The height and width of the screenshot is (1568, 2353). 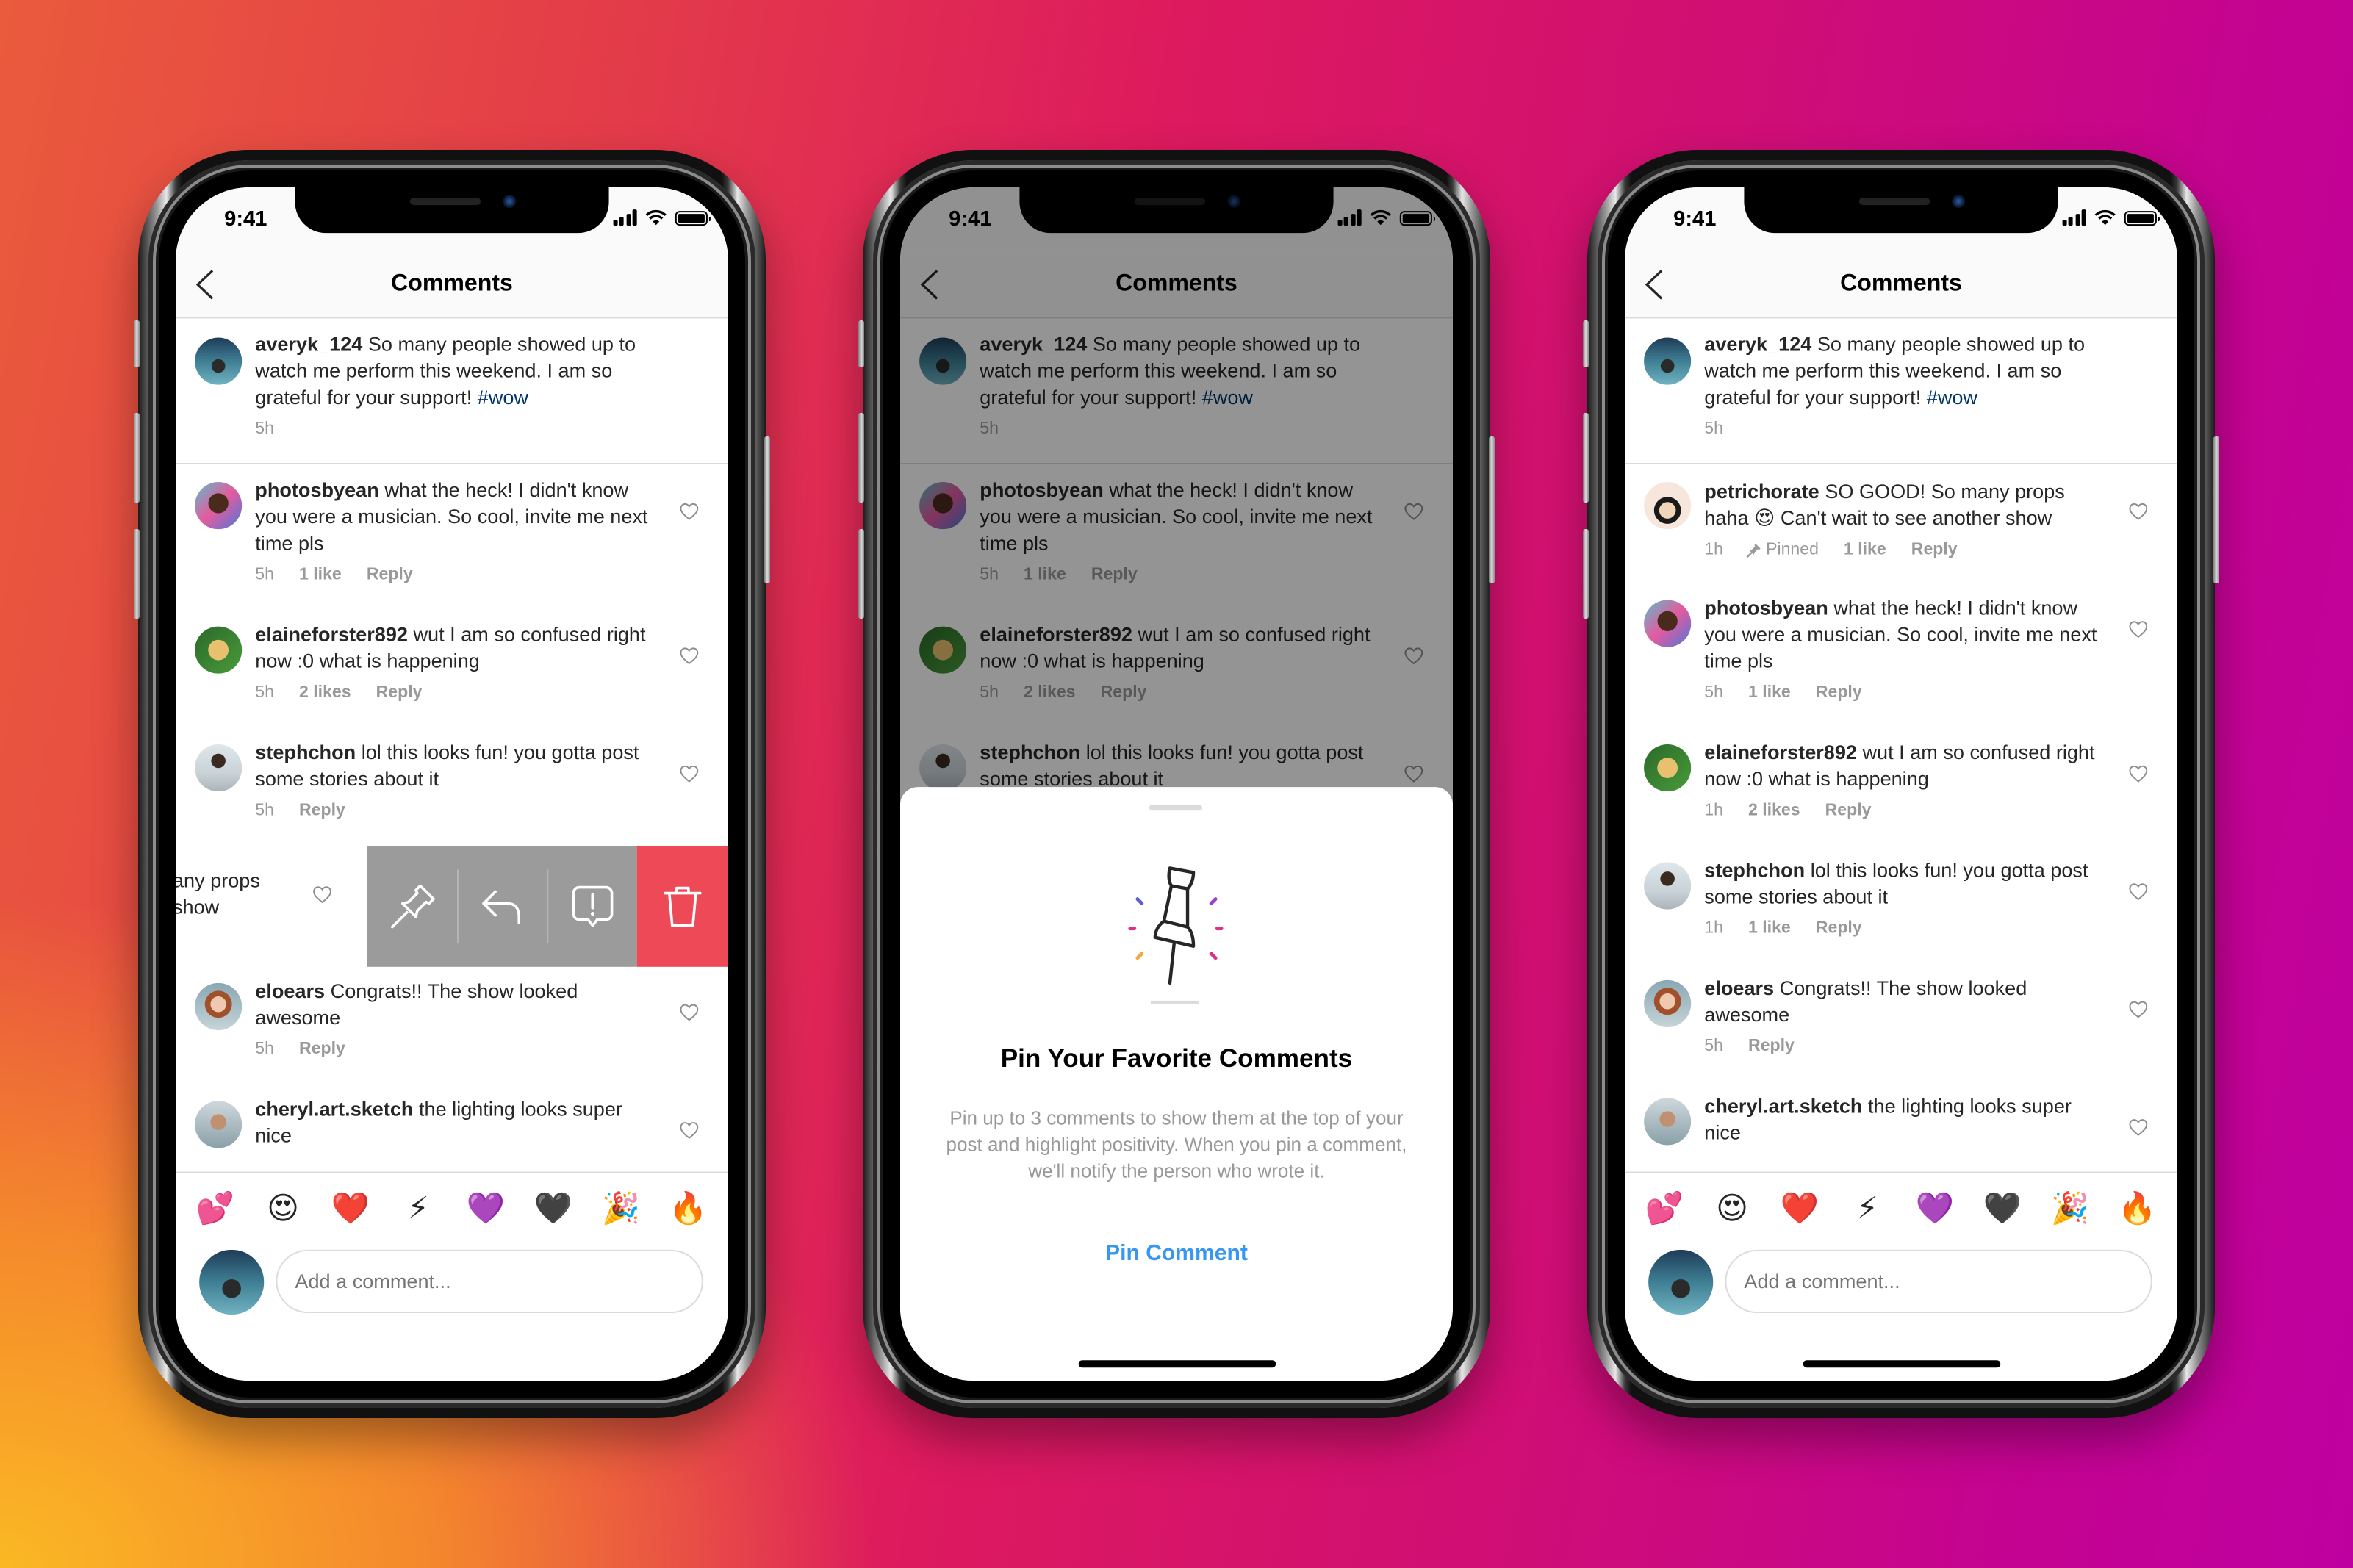 What do you see at coordinates (218, 894) in the screenshot?
I see `comment-text-truncated: any props show` at bounding box center [218, 894].